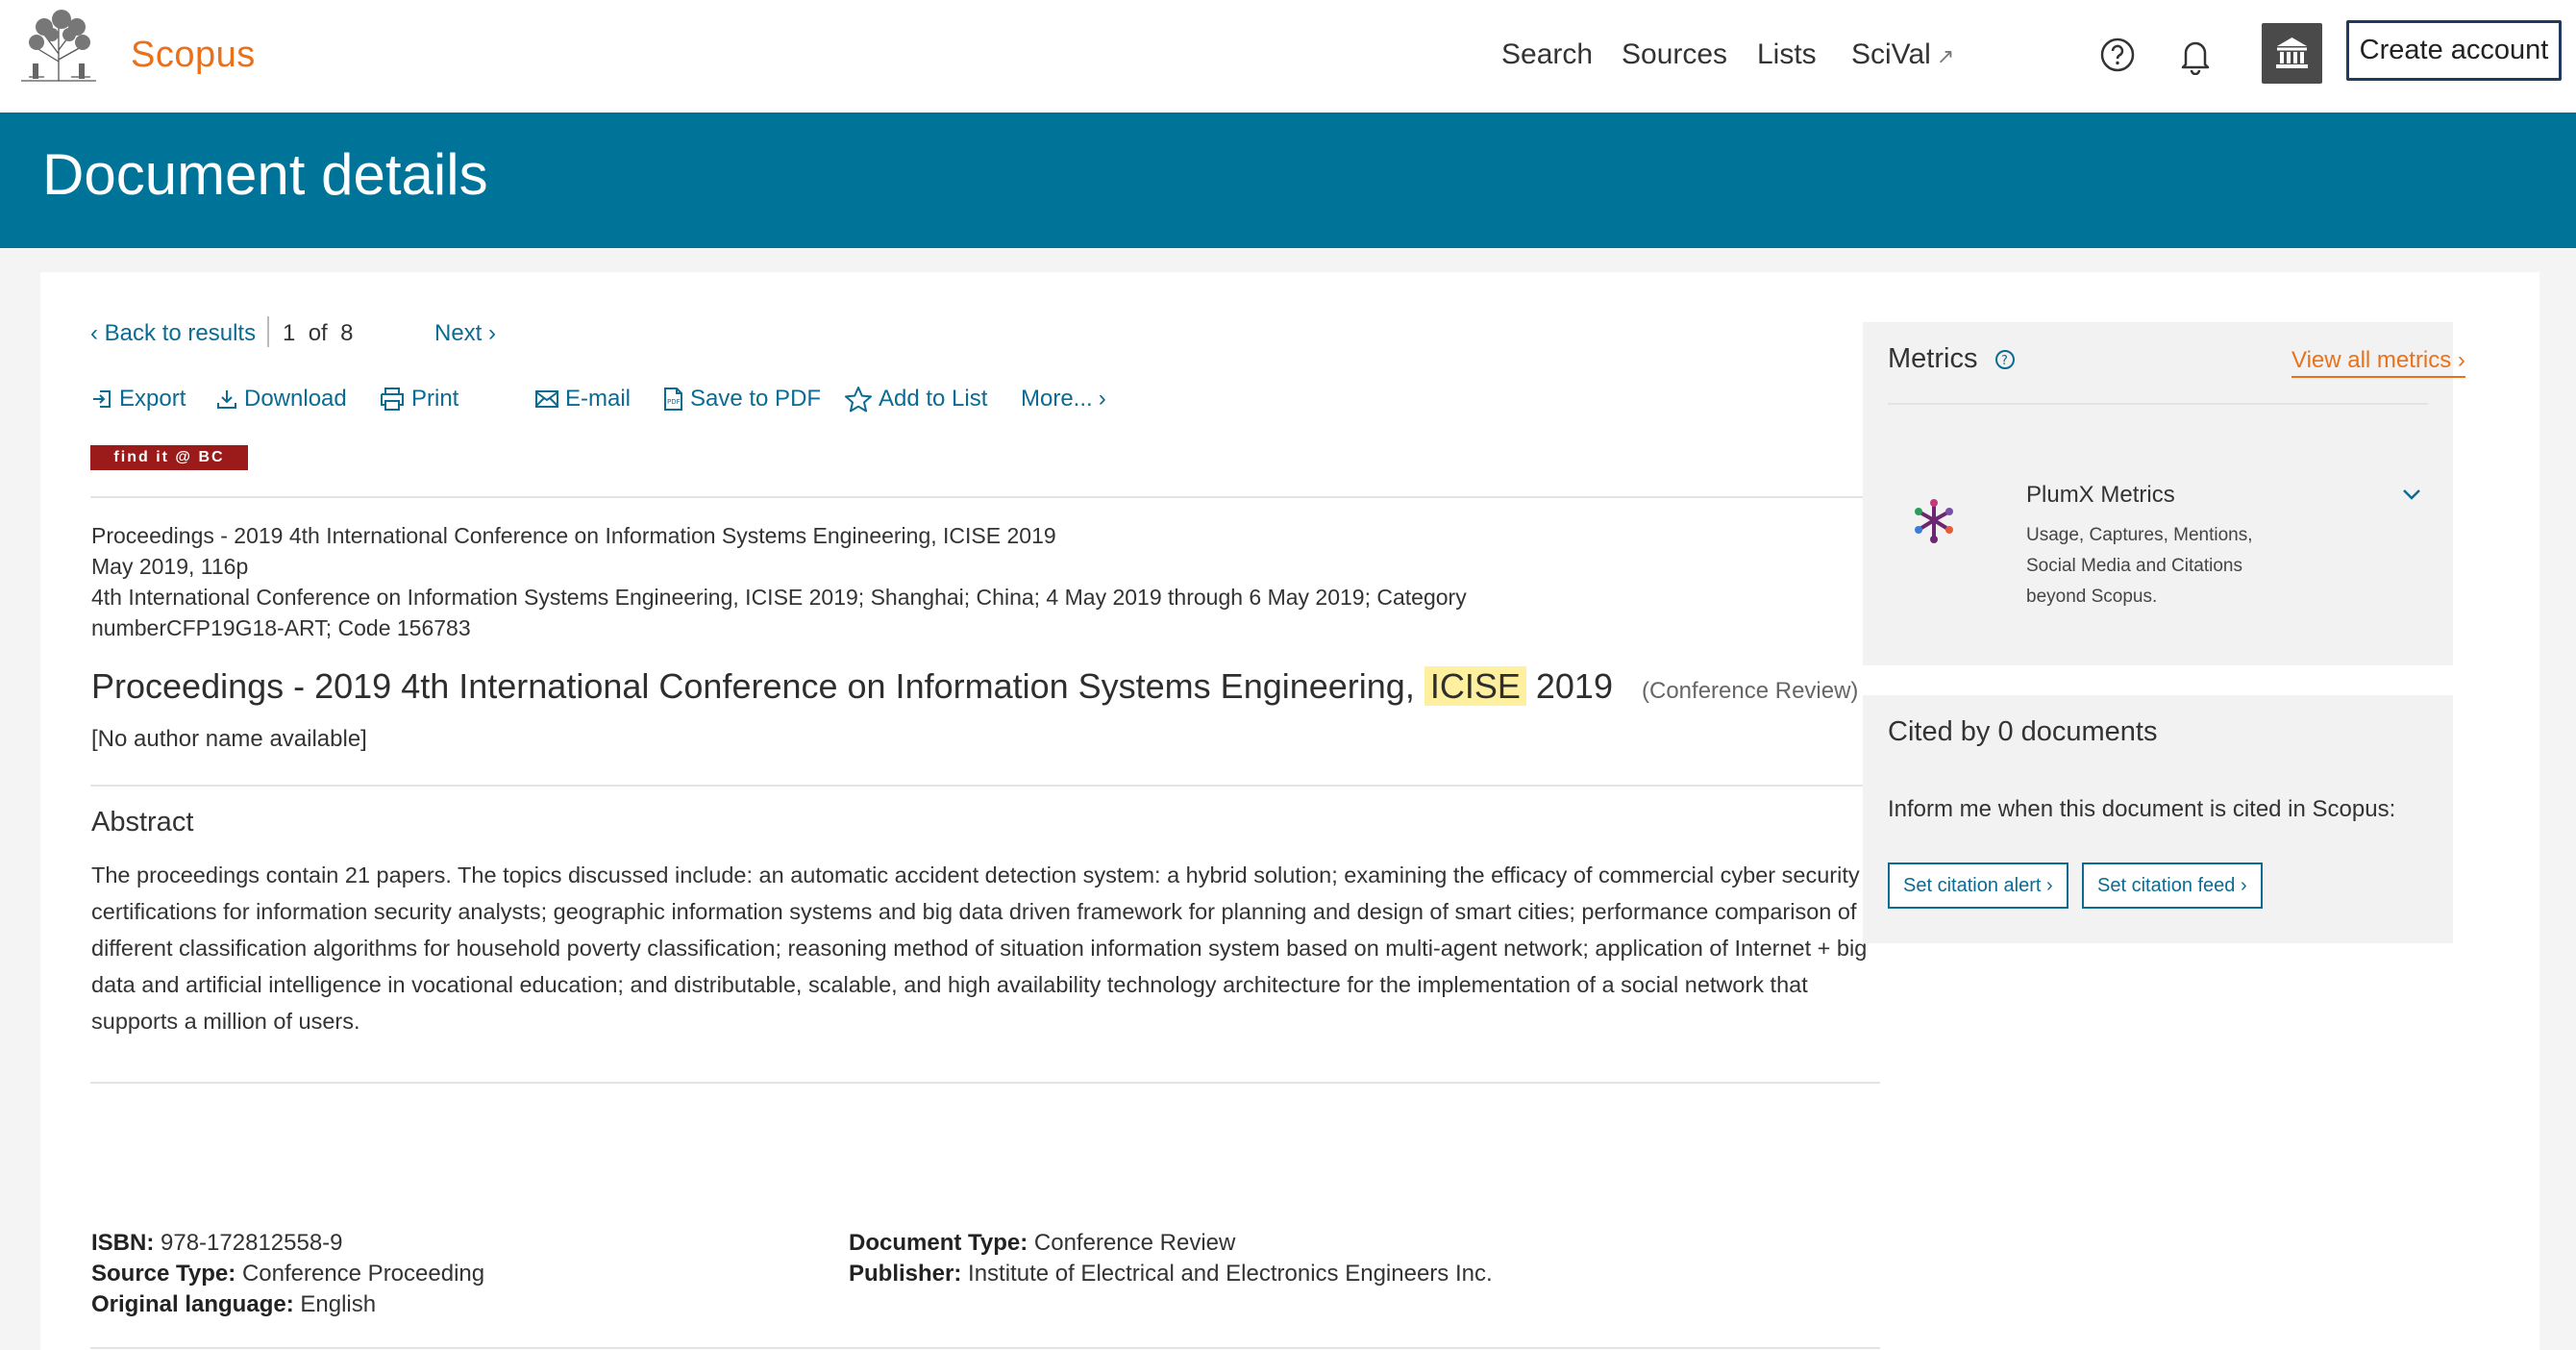 Image resolution: width=2576 pixels, height=1350 pixels. What do you see at coordinates (1102, 399) in the screenshot?
I see `chevron-right-icon: ›` at bounding box center [1102, 399].